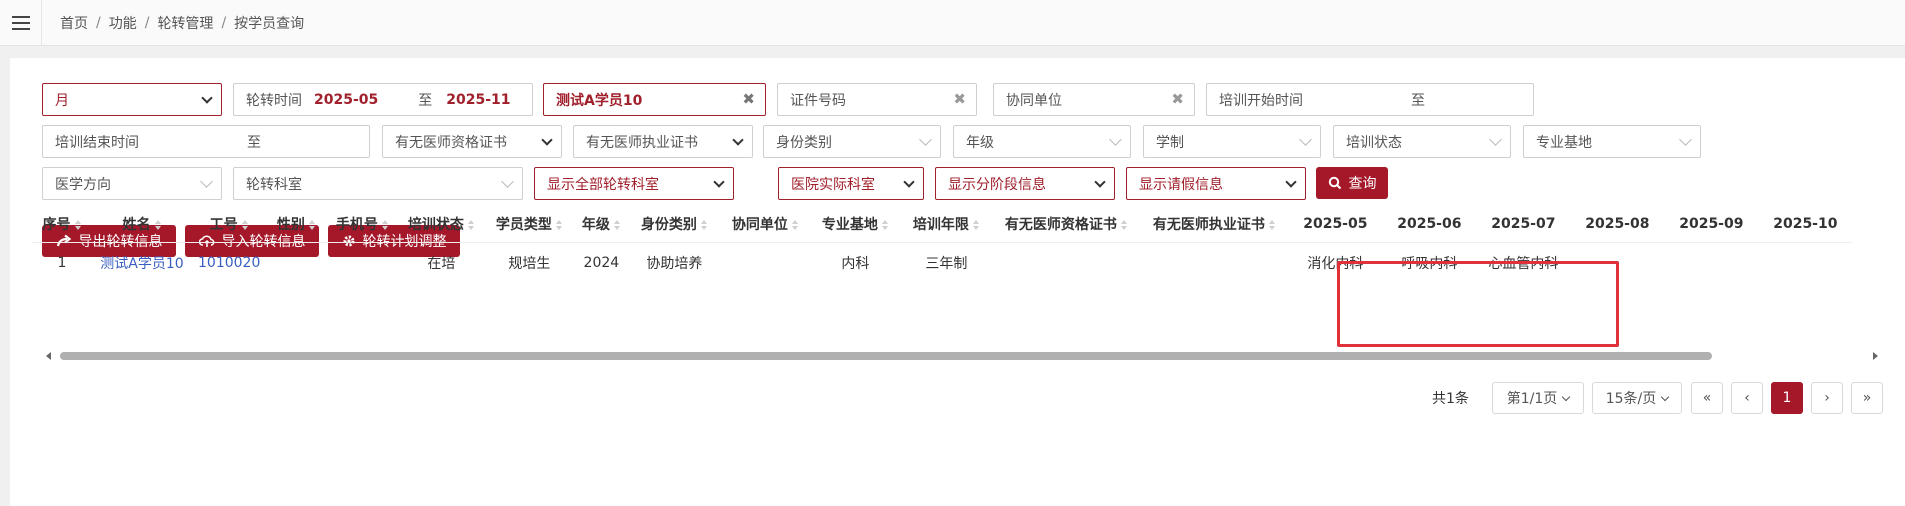 The width and height of the screenshot is (1905, 506). Describe the element at coordinates (642, 142) in the screenshot. I see `doctor-practice-cert-label: 有无医师执业证书` at that location.